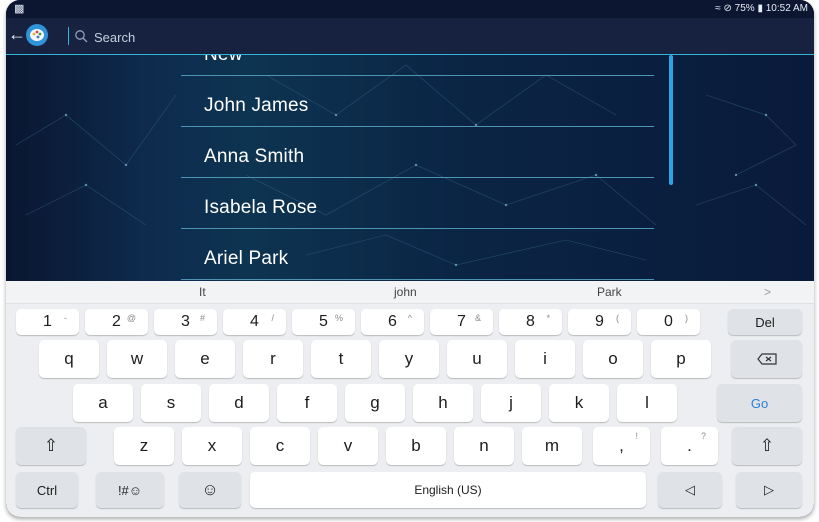  What do you see at coordinates (348, 446) in the screenshot?
I see `key-v: v` at bounding box center [348, 446].